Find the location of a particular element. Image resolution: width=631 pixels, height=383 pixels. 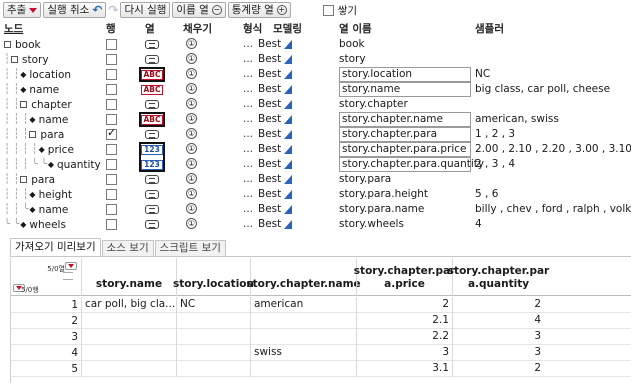

preview-column-header: story.location is located at coordinates (213, 277).